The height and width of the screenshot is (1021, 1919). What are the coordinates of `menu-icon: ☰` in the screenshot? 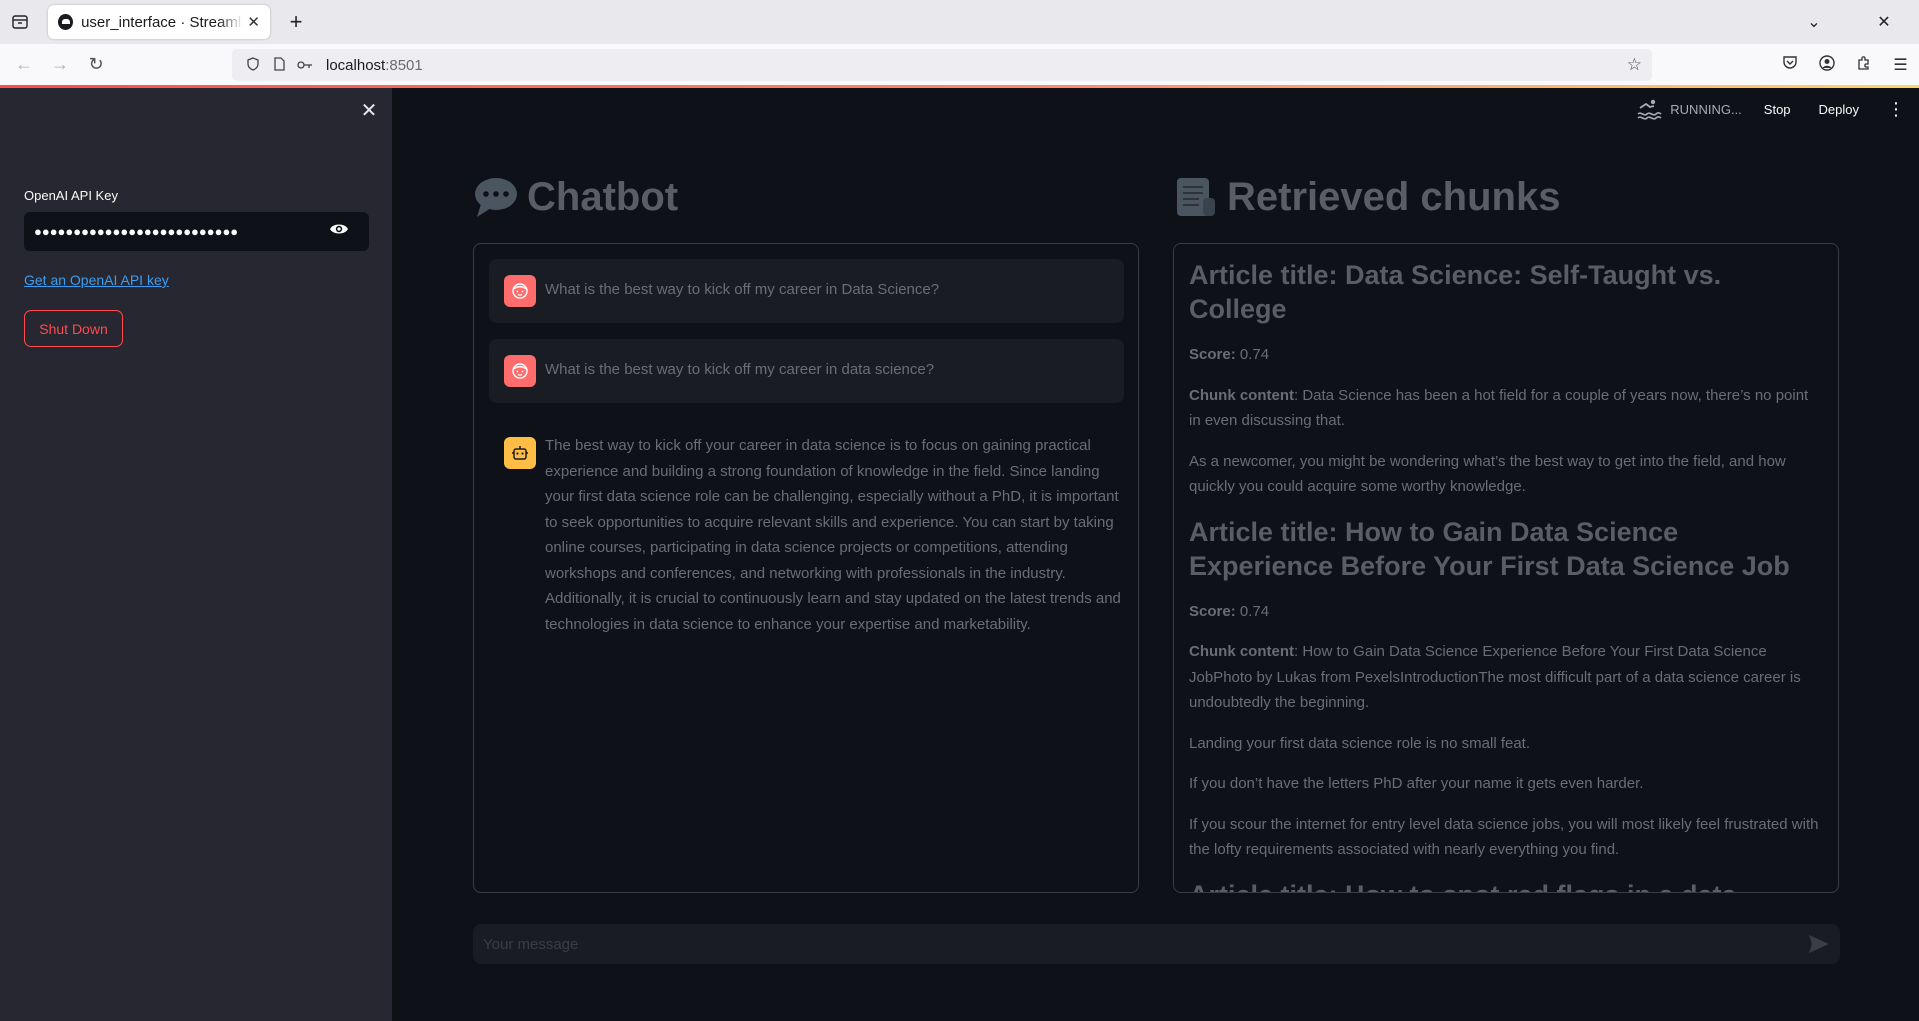 It's located at (1900, 65).